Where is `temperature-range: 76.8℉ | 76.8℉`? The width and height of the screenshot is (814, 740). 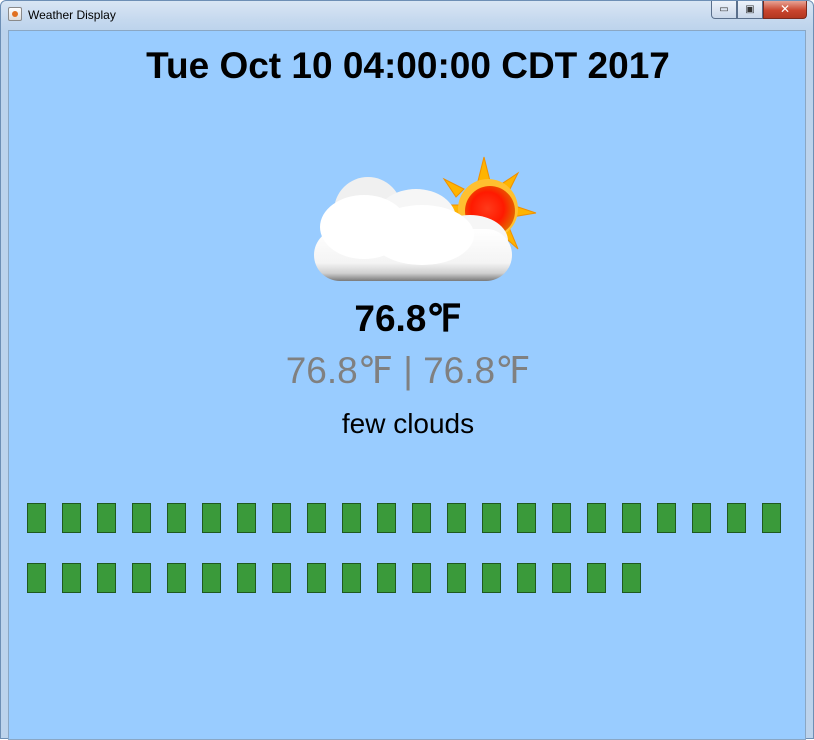
temperature-range: 76.8℉ | 76.8℉ is located at coordinates (408, 370).